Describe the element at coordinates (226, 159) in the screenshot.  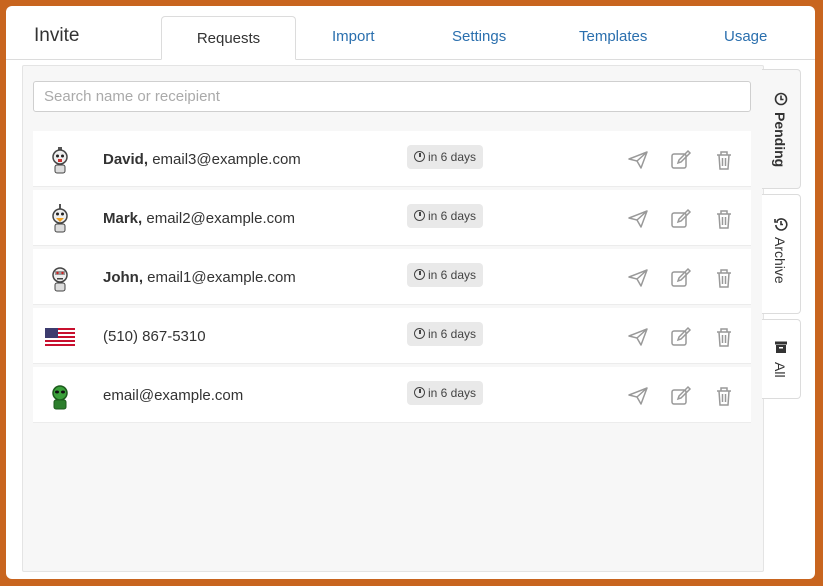
I see `recipient-contact: email3@example.com` at that location.